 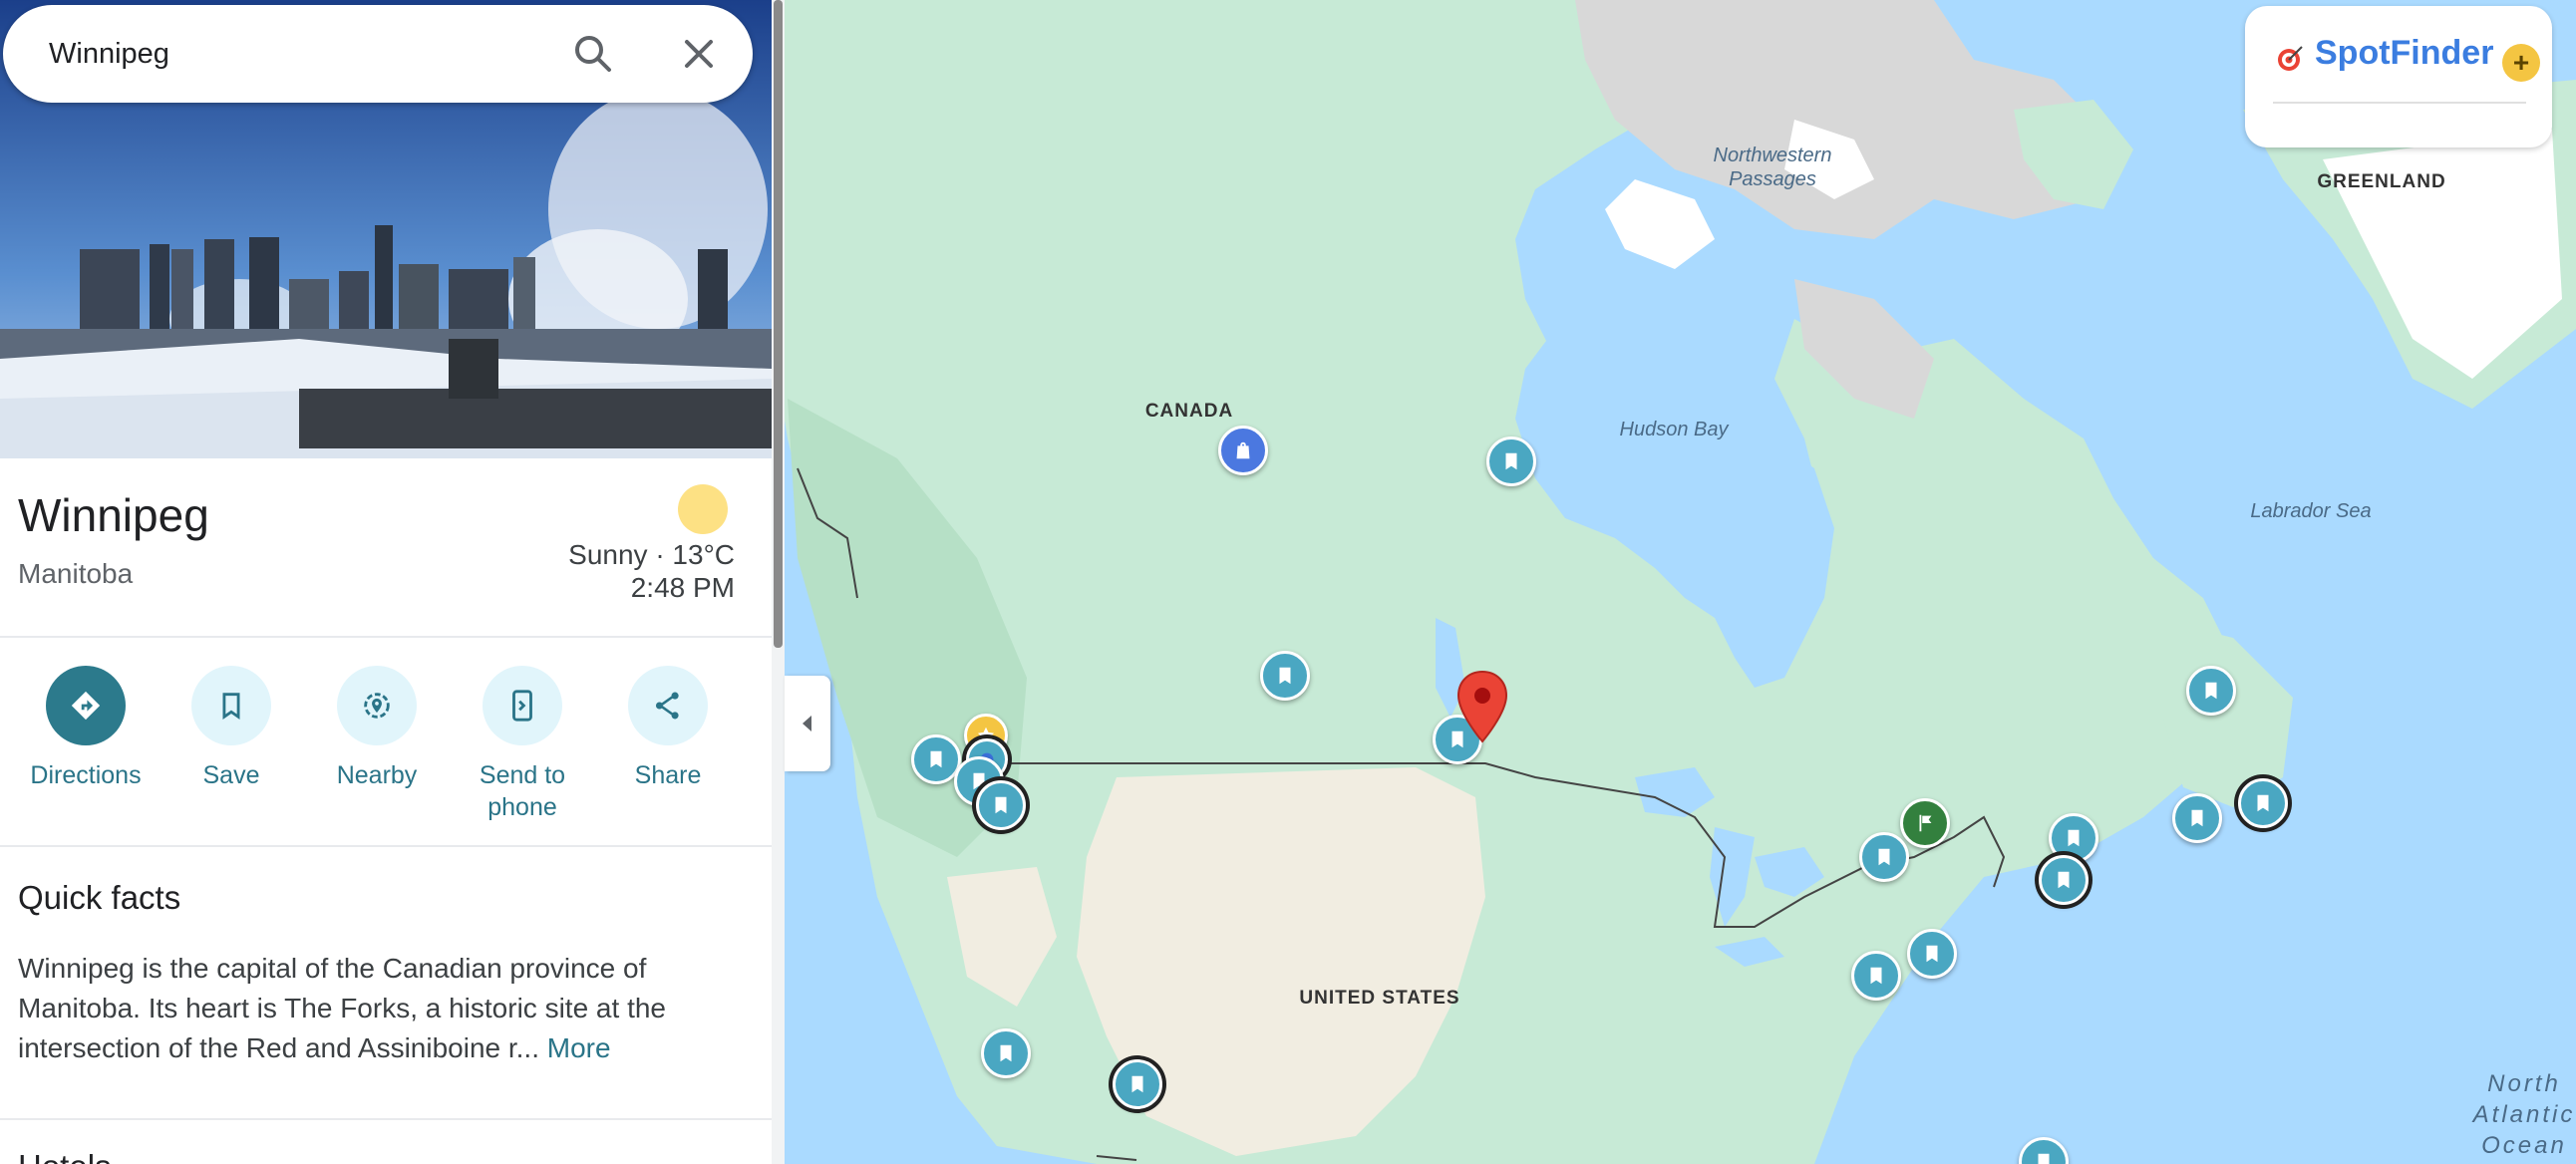 What do you see at coordinates (76, 573) in the screenshot?
I see `place-region: Manitoba` at bounding box center [76, 573].